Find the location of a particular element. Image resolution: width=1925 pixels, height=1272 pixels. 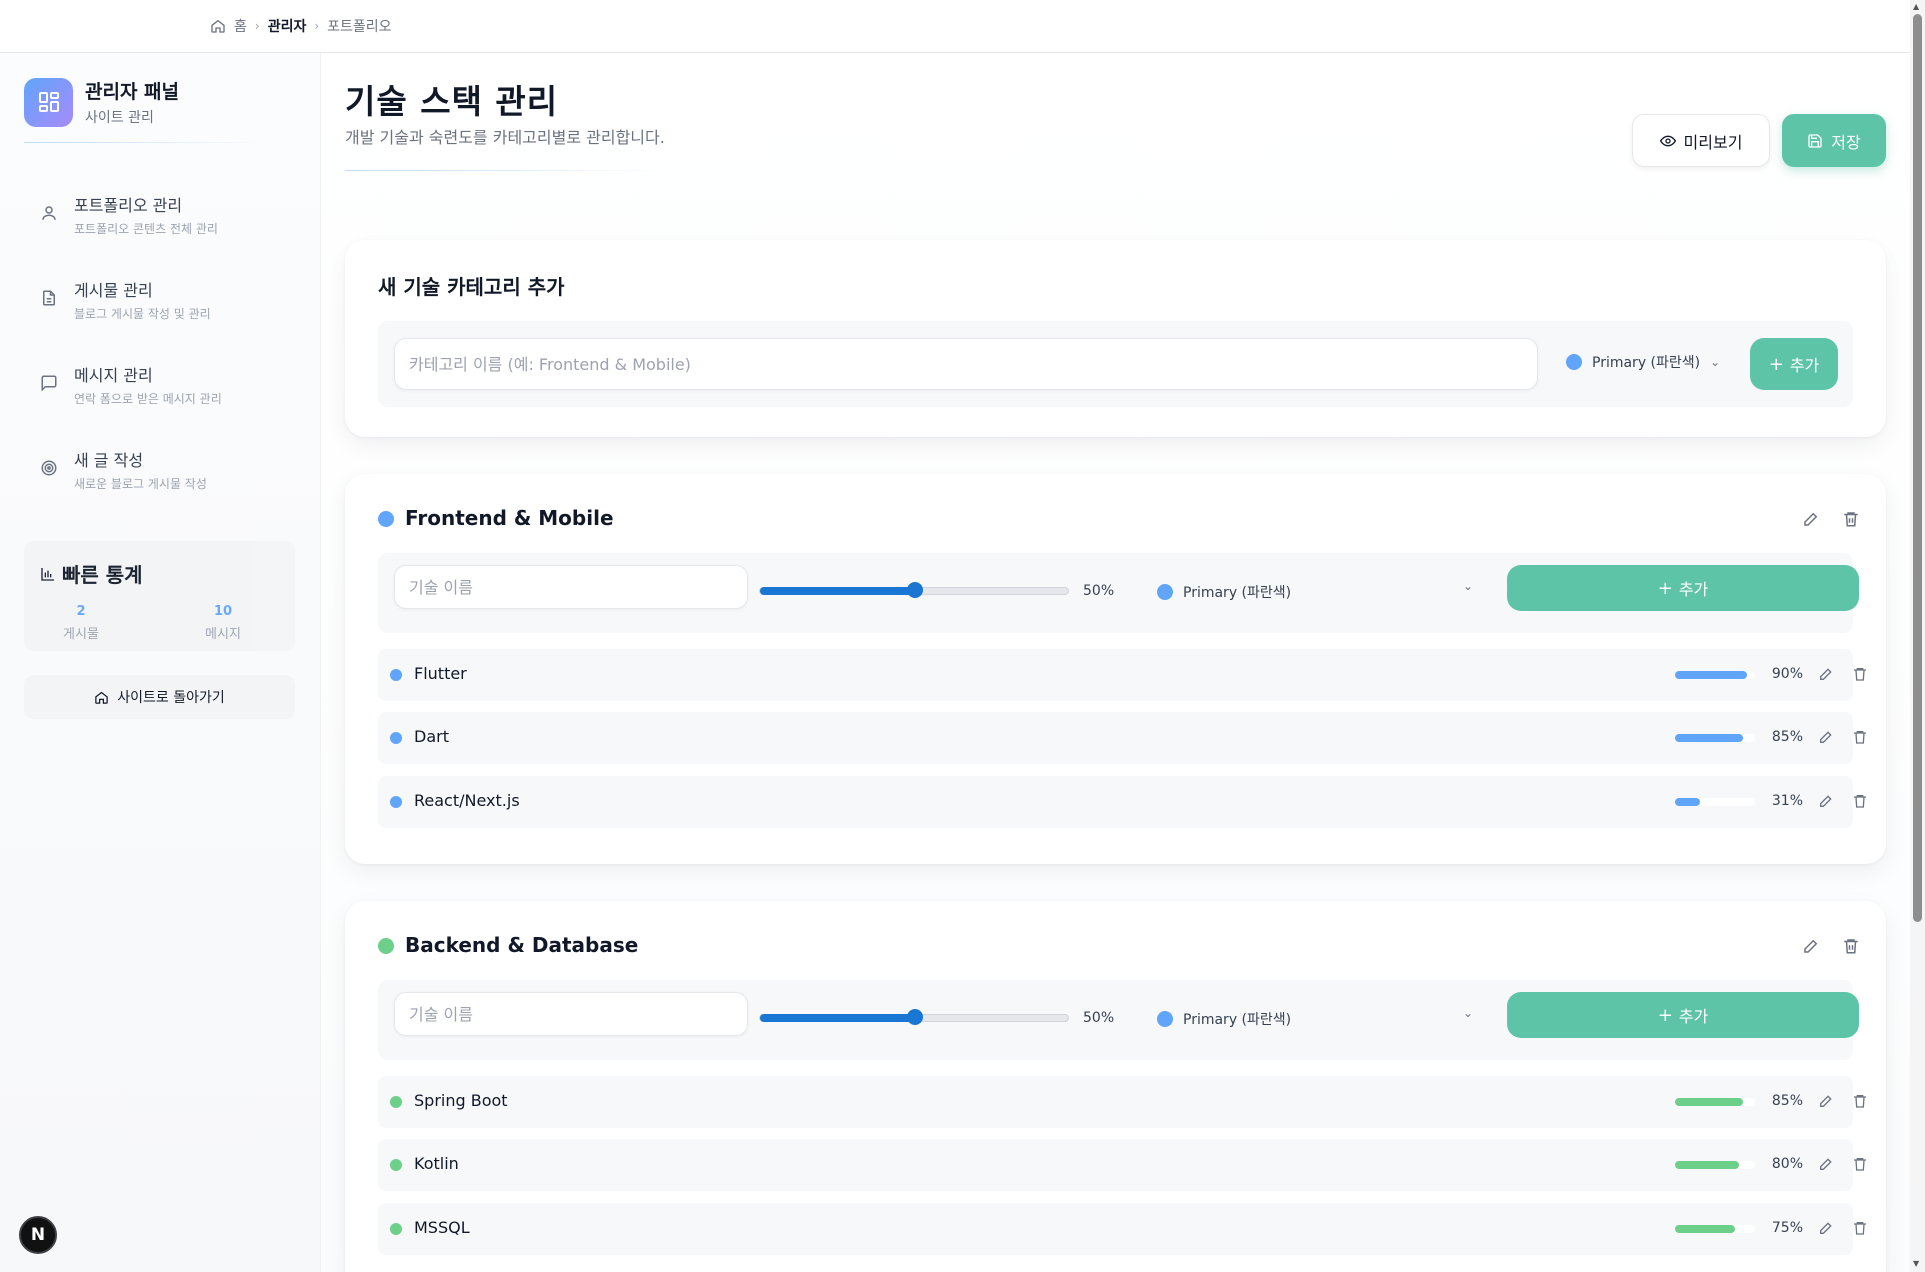

skill-name: React/Next.js is located at coordinates (467, 800).